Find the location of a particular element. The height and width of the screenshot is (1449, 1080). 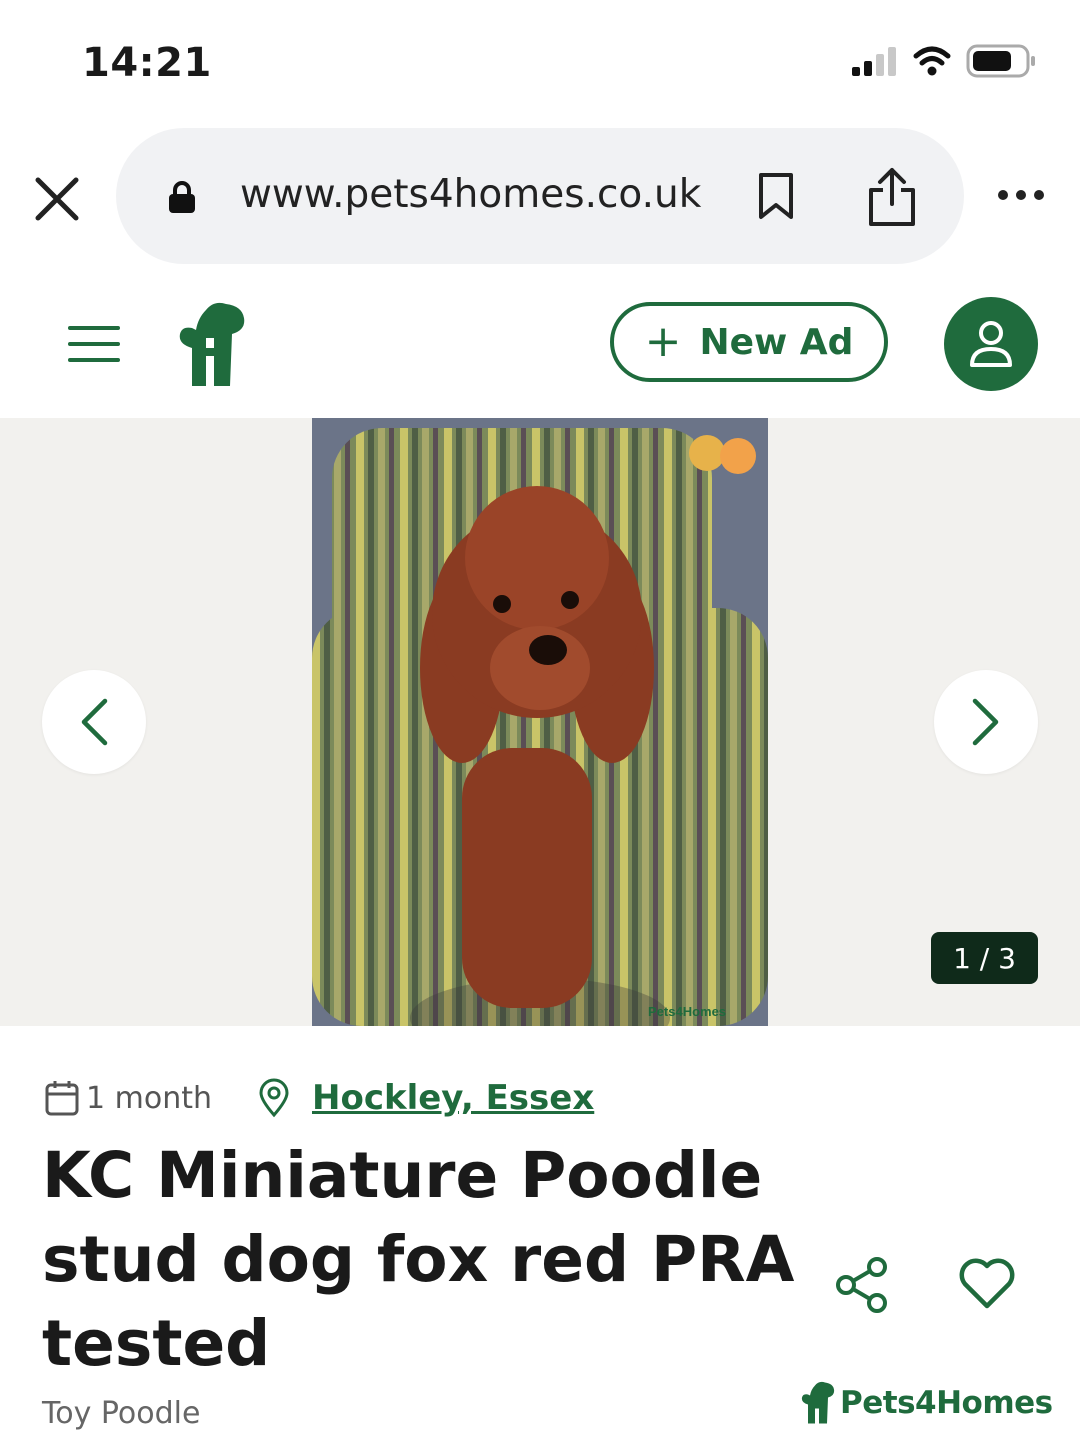

chevron-right-icon is located at coordinates (985, 722).